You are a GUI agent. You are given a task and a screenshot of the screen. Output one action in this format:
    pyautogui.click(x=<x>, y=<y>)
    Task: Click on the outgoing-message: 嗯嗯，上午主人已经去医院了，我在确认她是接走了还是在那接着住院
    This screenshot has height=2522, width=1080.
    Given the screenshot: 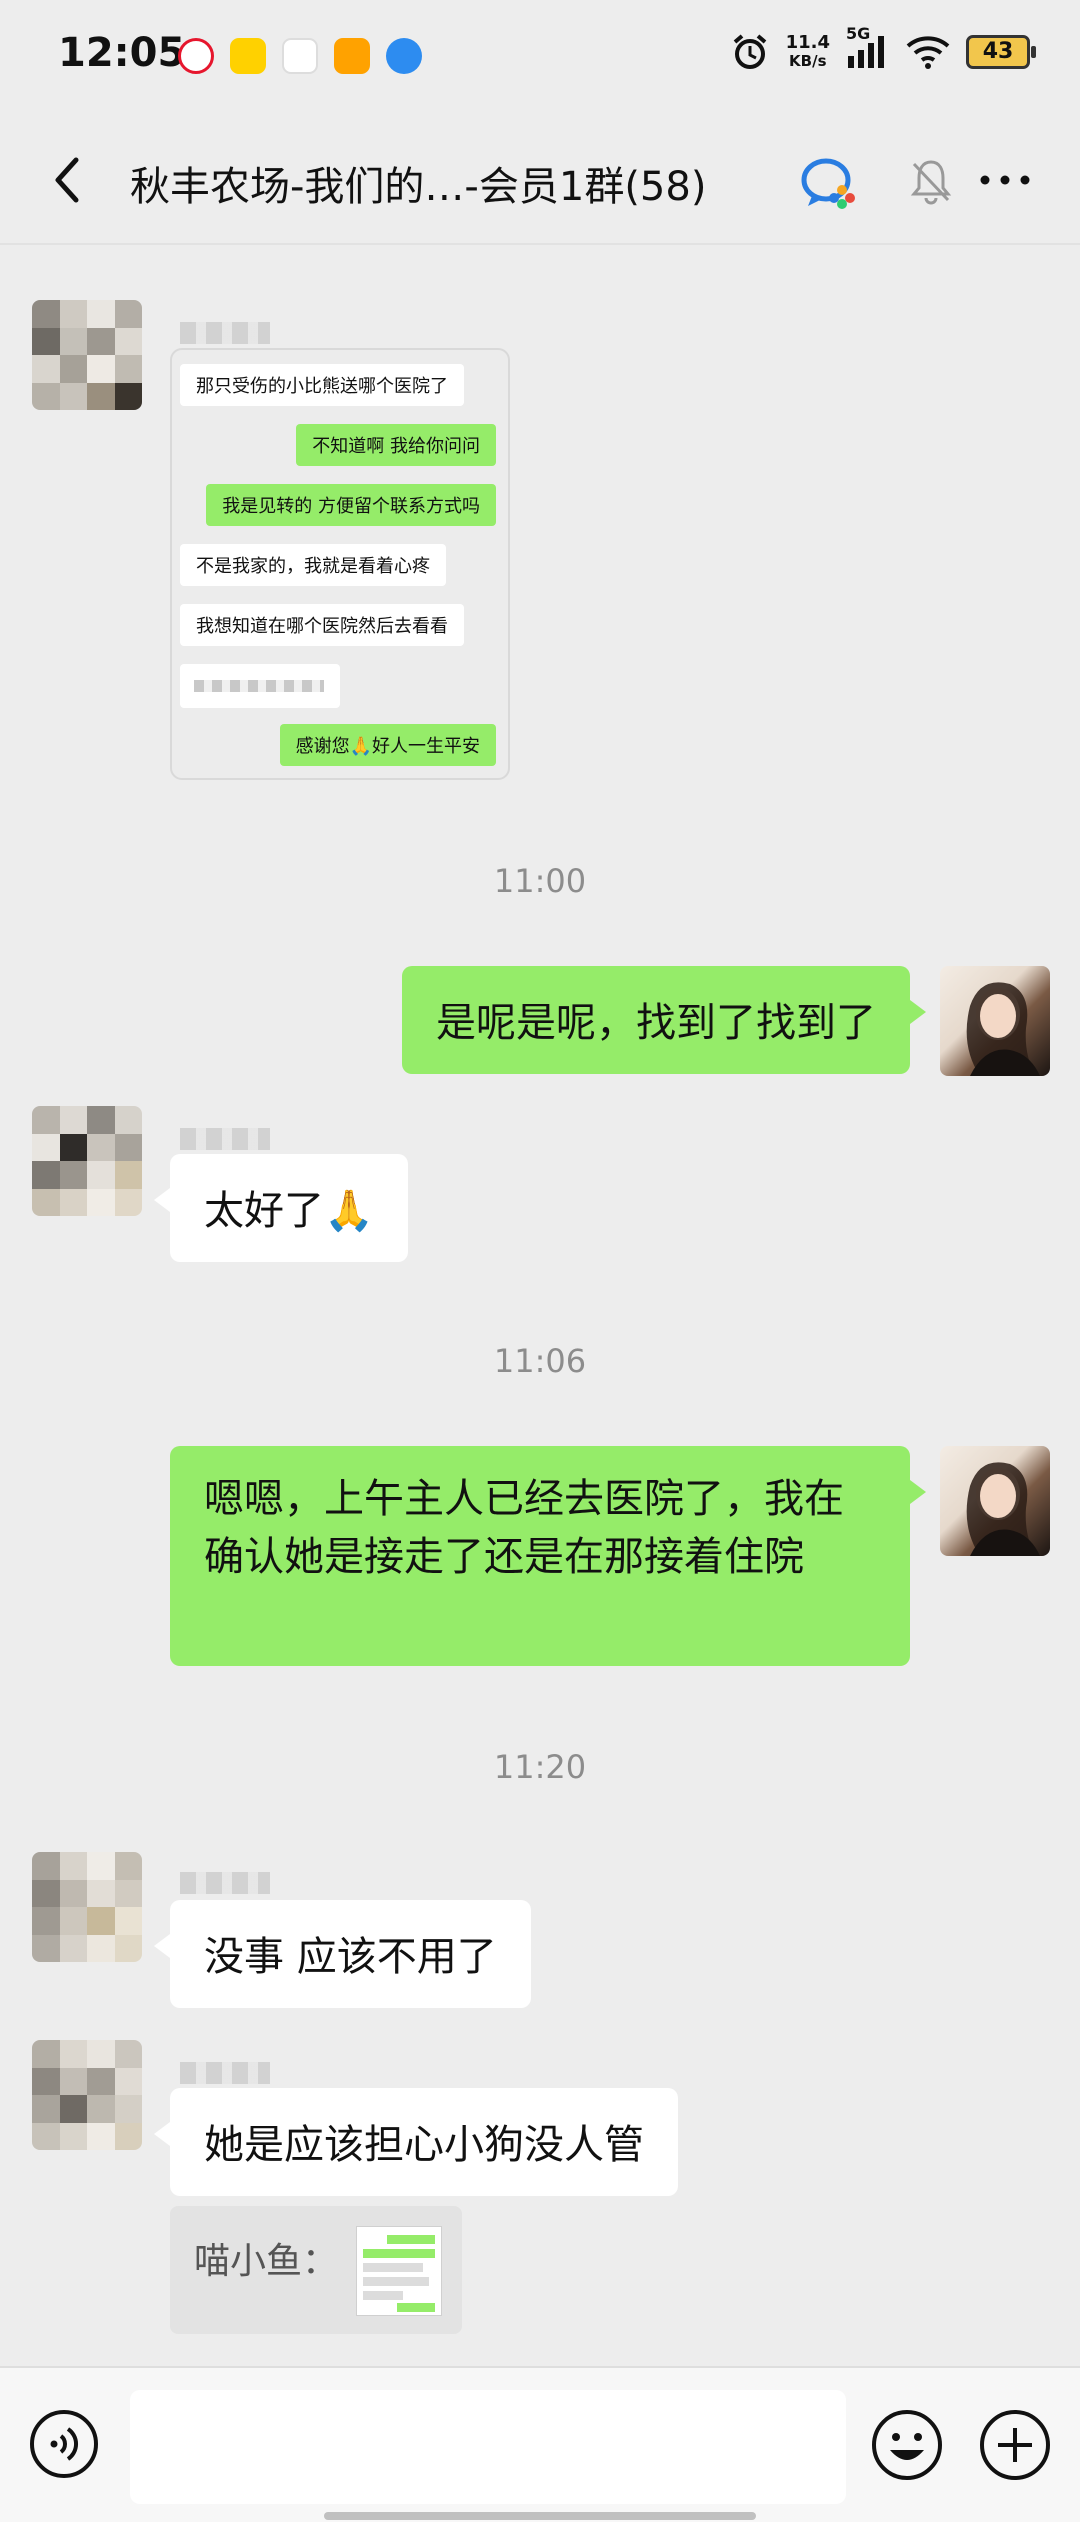 What is the action you would take?
    pyautogui.click(x=548, y=1556)
    